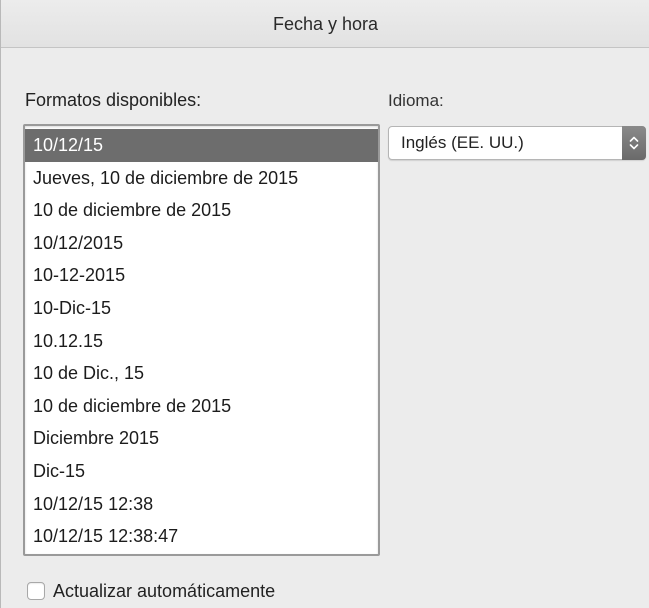 Image resolution: width=649 pixels, height=608 pixels. I want to click on format-list-item: 10/12/15, so click(201, 145).